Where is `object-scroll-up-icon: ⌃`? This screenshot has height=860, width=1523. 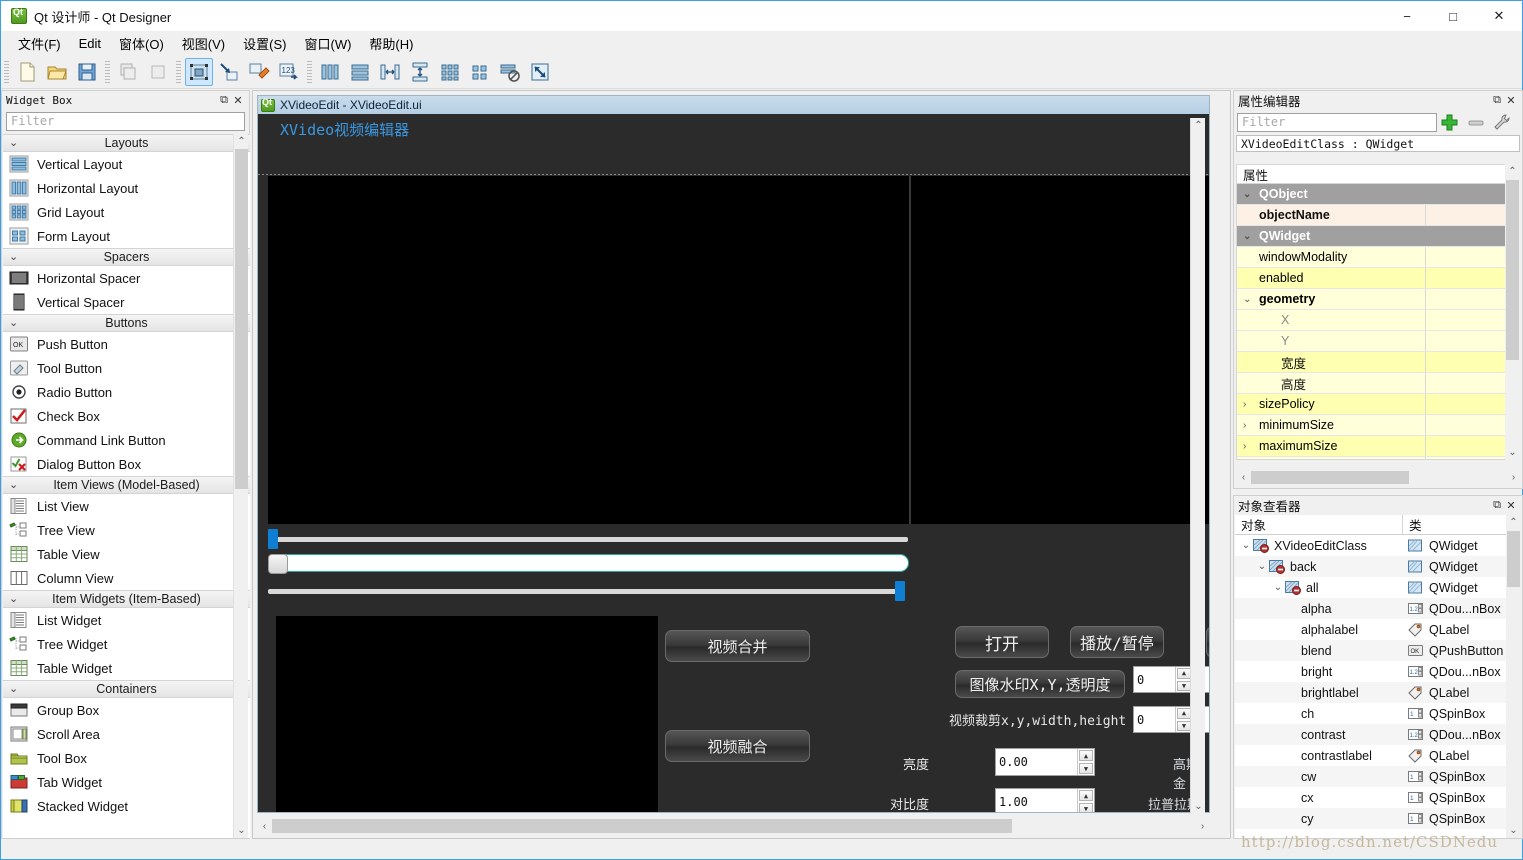 object-scroll-up-icon: ⌃ is located at coordinates (1513, 522).